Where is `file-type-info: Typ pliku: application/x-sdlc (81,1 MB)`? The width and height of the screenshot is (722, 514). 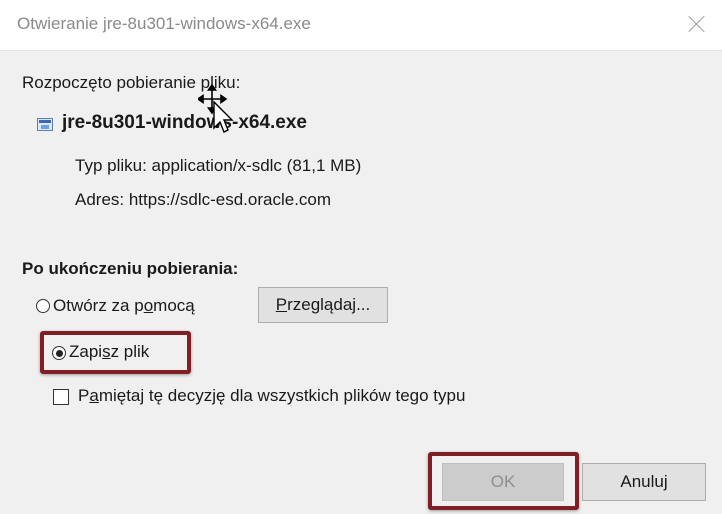 file-type-info: Typ pliku: application/x-sdlc (81,1 MB) is located at coordinates (218, 165).